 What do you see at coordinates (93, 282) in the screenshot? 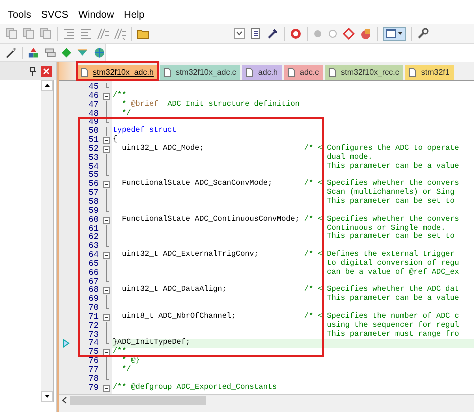
I see `line-number: 67` at bounding box center [93, 282].